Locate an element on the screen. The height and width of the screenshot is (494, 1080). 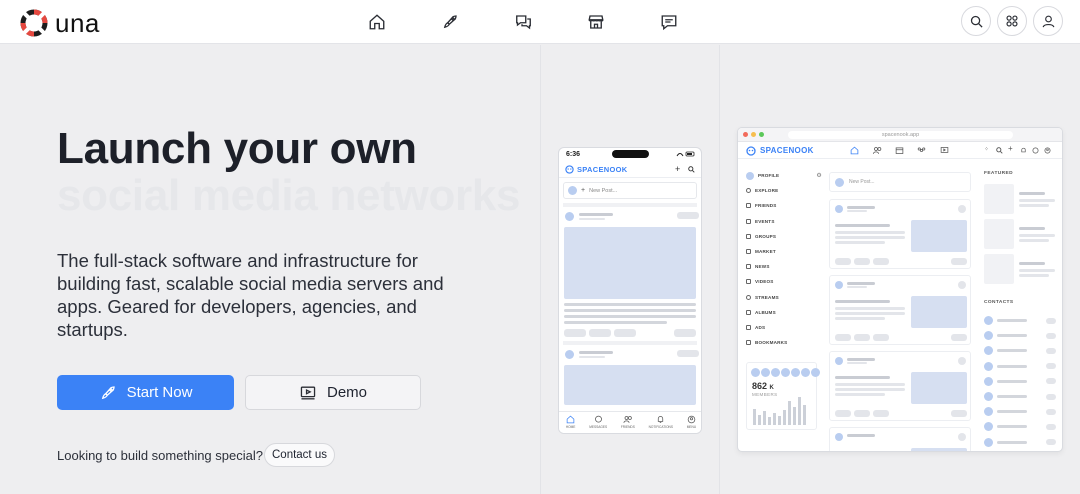
apps-button is located at coordinates (1012, 21).